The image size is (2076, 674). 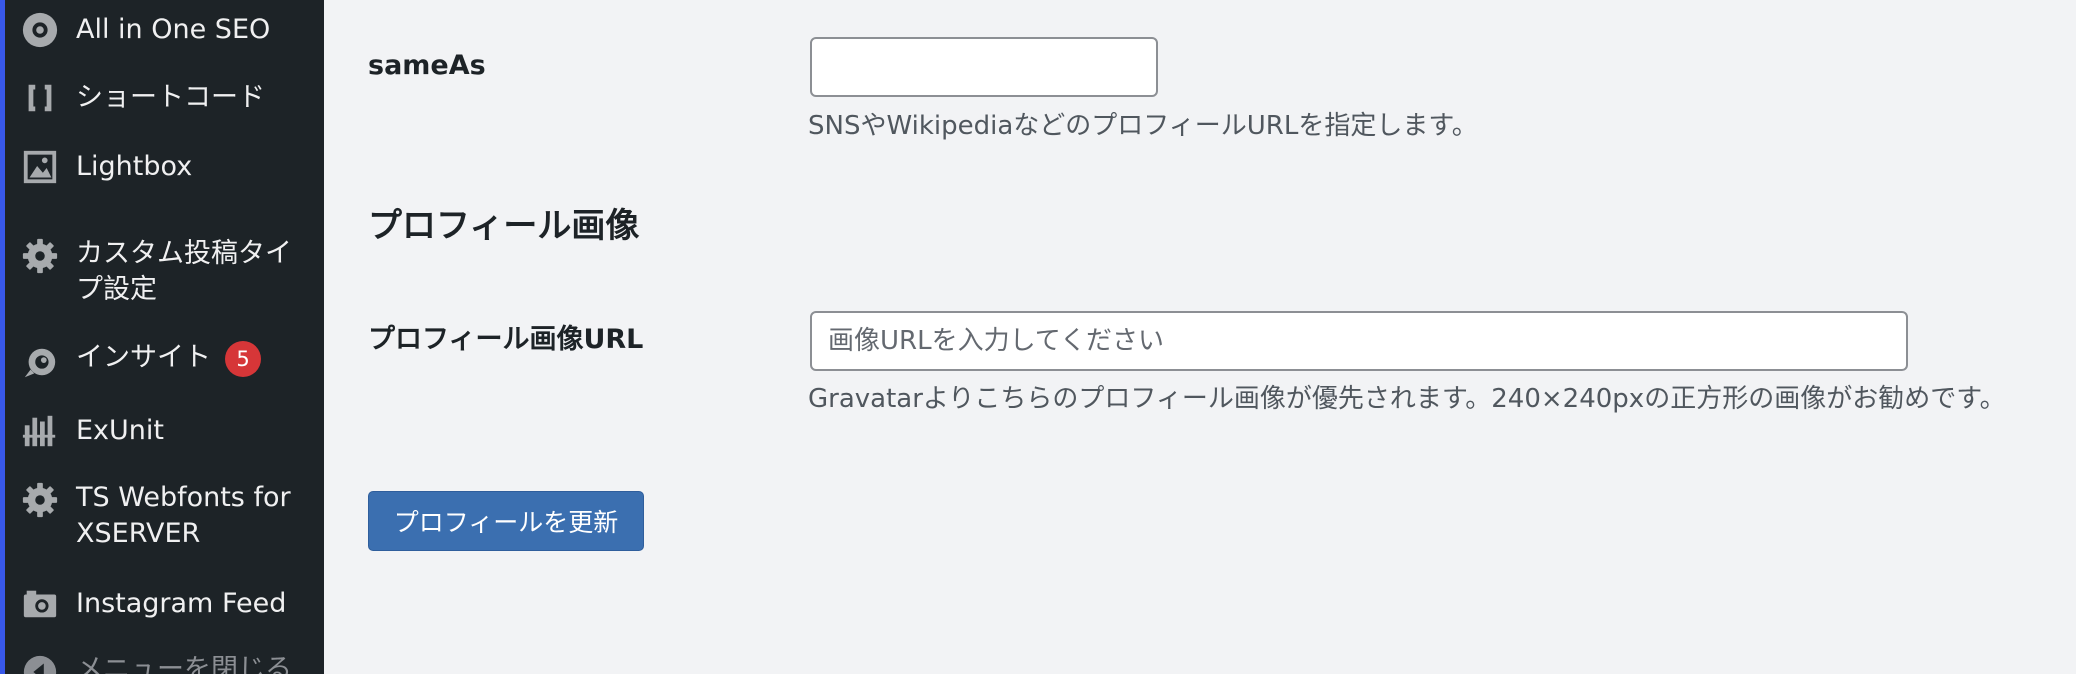 I want to click on insights-icon, so click(x=40, y=362).